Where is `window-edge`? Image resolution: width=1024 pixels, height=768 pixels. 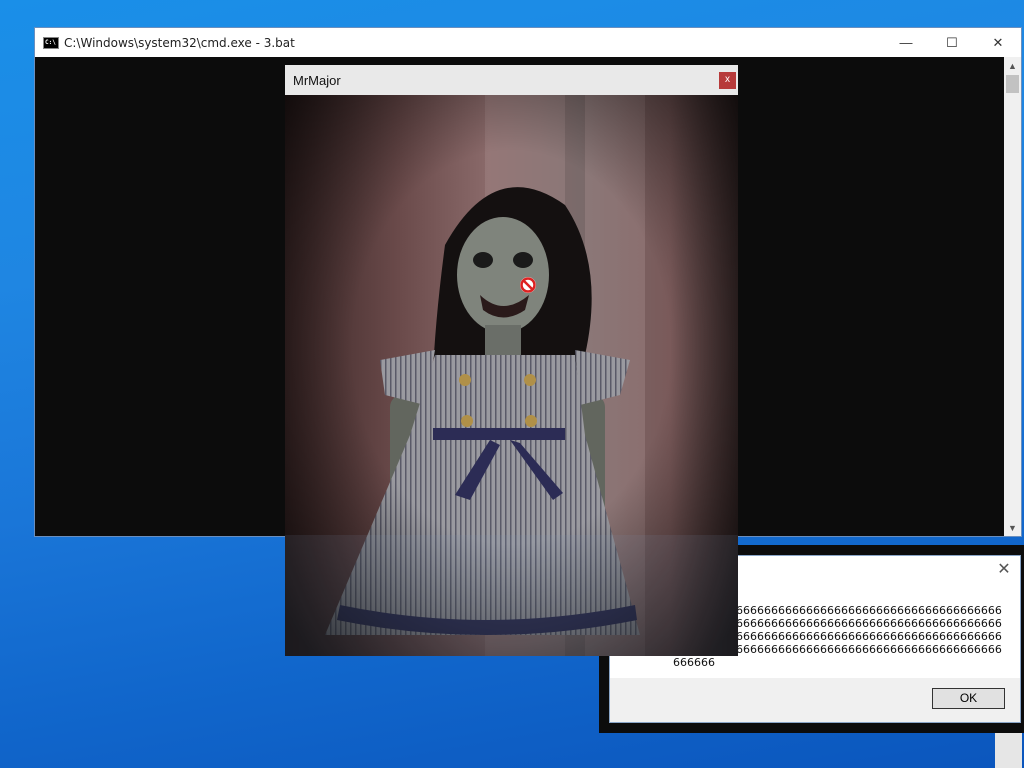 window-edge is located at coordinates (1008, 750).